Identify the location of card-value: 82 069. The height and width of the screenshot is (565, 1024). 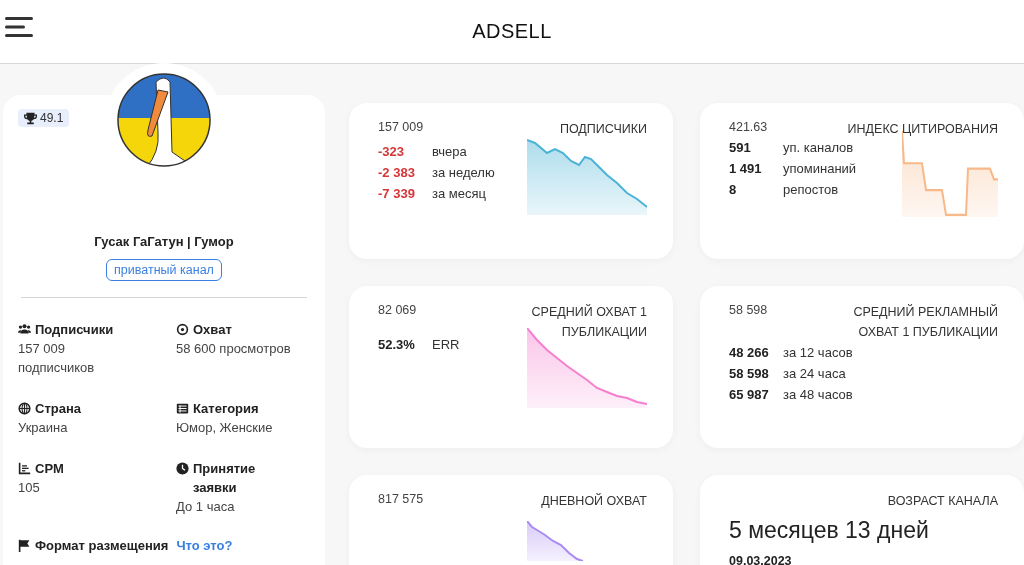
(397, 310).